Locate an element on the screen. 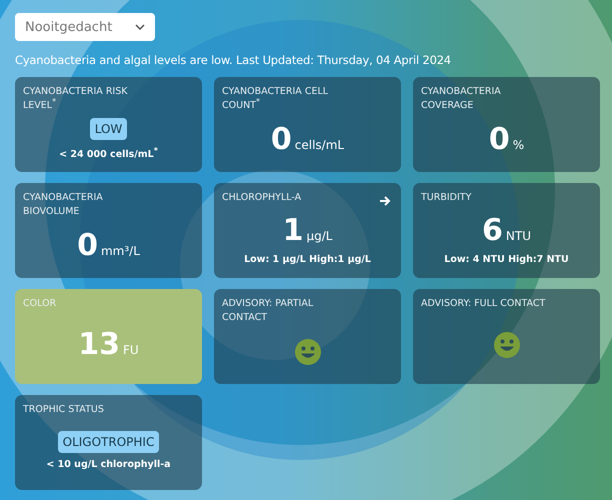 The height and width of the screenshot is (500, 612). metric-unit: µg/L is located at coordinates (319, 235).